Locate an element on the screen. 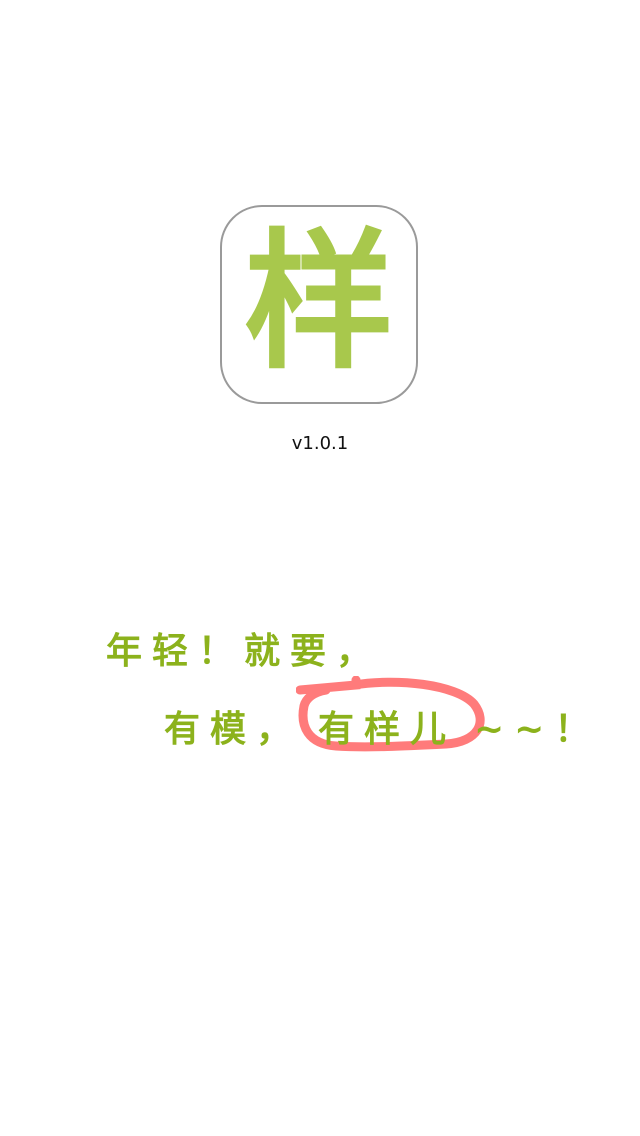  slogan-line-2-suffix: ~~！ is located at coordinates (537, 729).